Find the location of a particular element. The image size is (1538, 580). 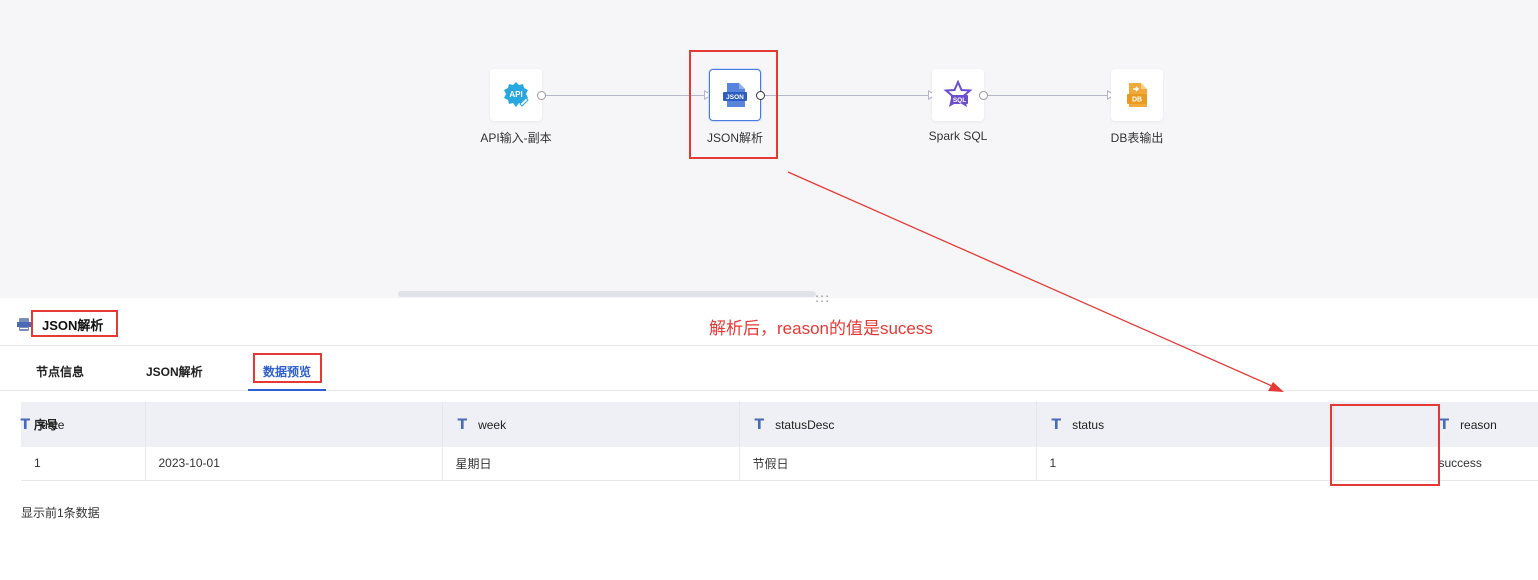

node-api-label: API输入-副本 is located at coordinates (516, 138).